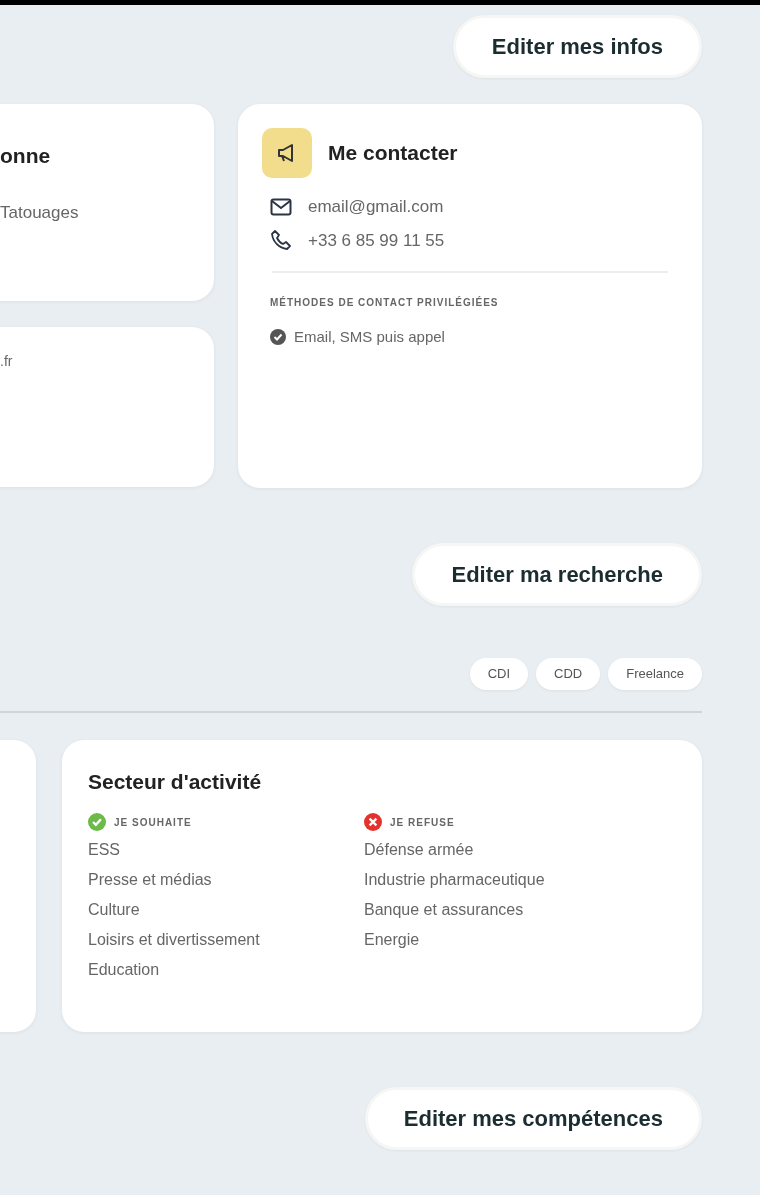  What do you see at coordinates (104, 850) in the screenshot?
I see `sector-item: ESS` at bounding box center [104, 850].